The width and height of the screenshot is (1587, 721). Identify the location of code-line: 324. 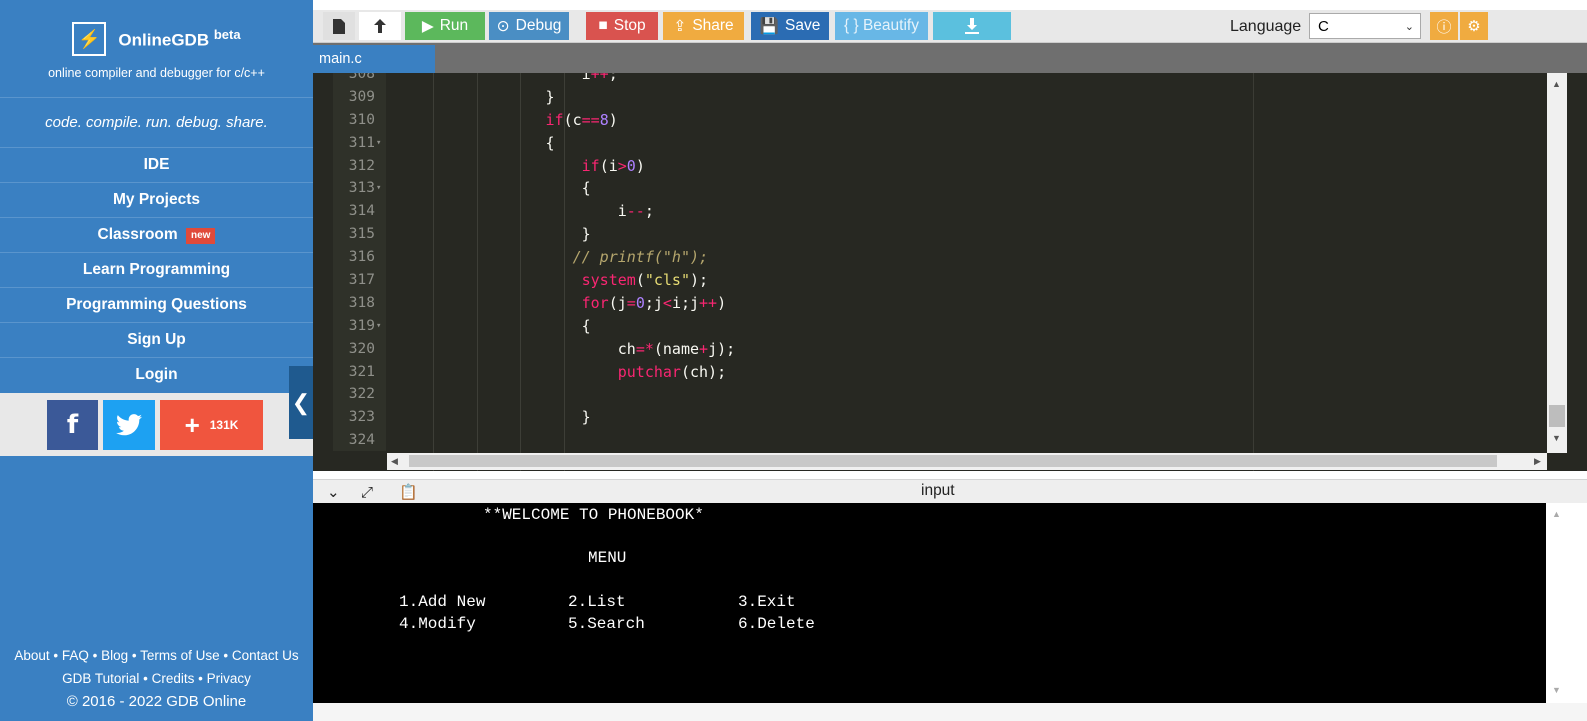
(940, 440).